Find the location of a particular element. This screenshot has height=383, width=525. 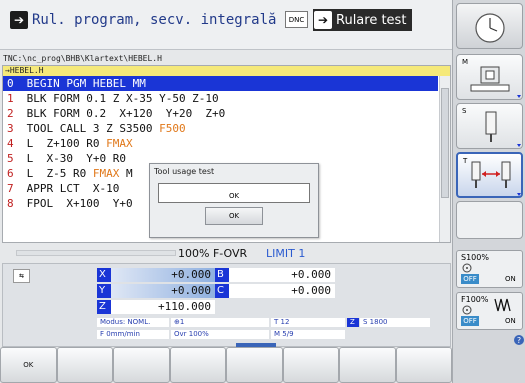

axis-label-y: Y is located at coordinates (104, 291).